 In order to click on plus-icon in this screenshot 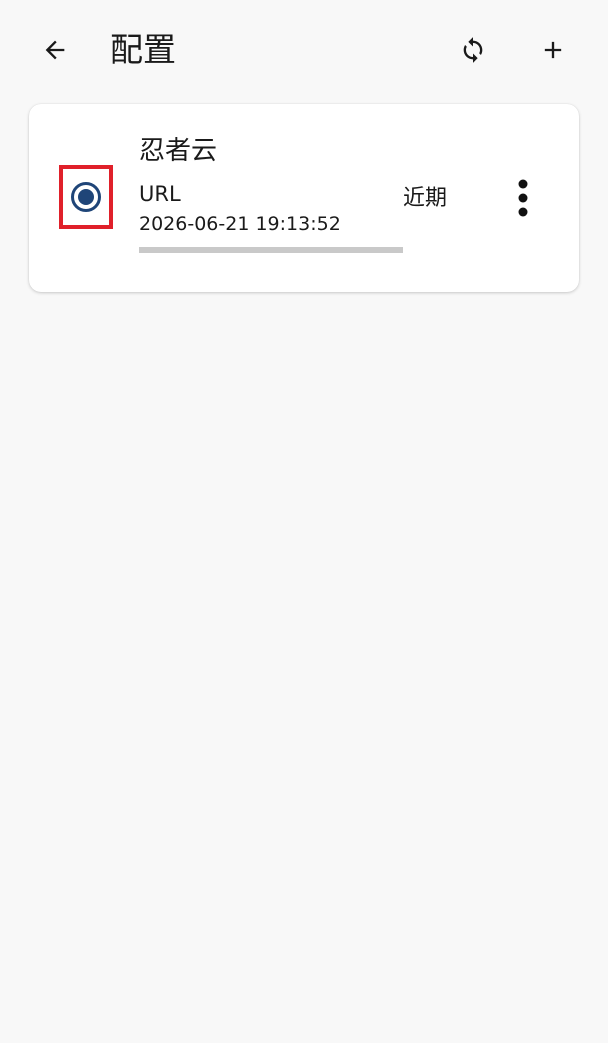, I will do `click(553, 50)`.